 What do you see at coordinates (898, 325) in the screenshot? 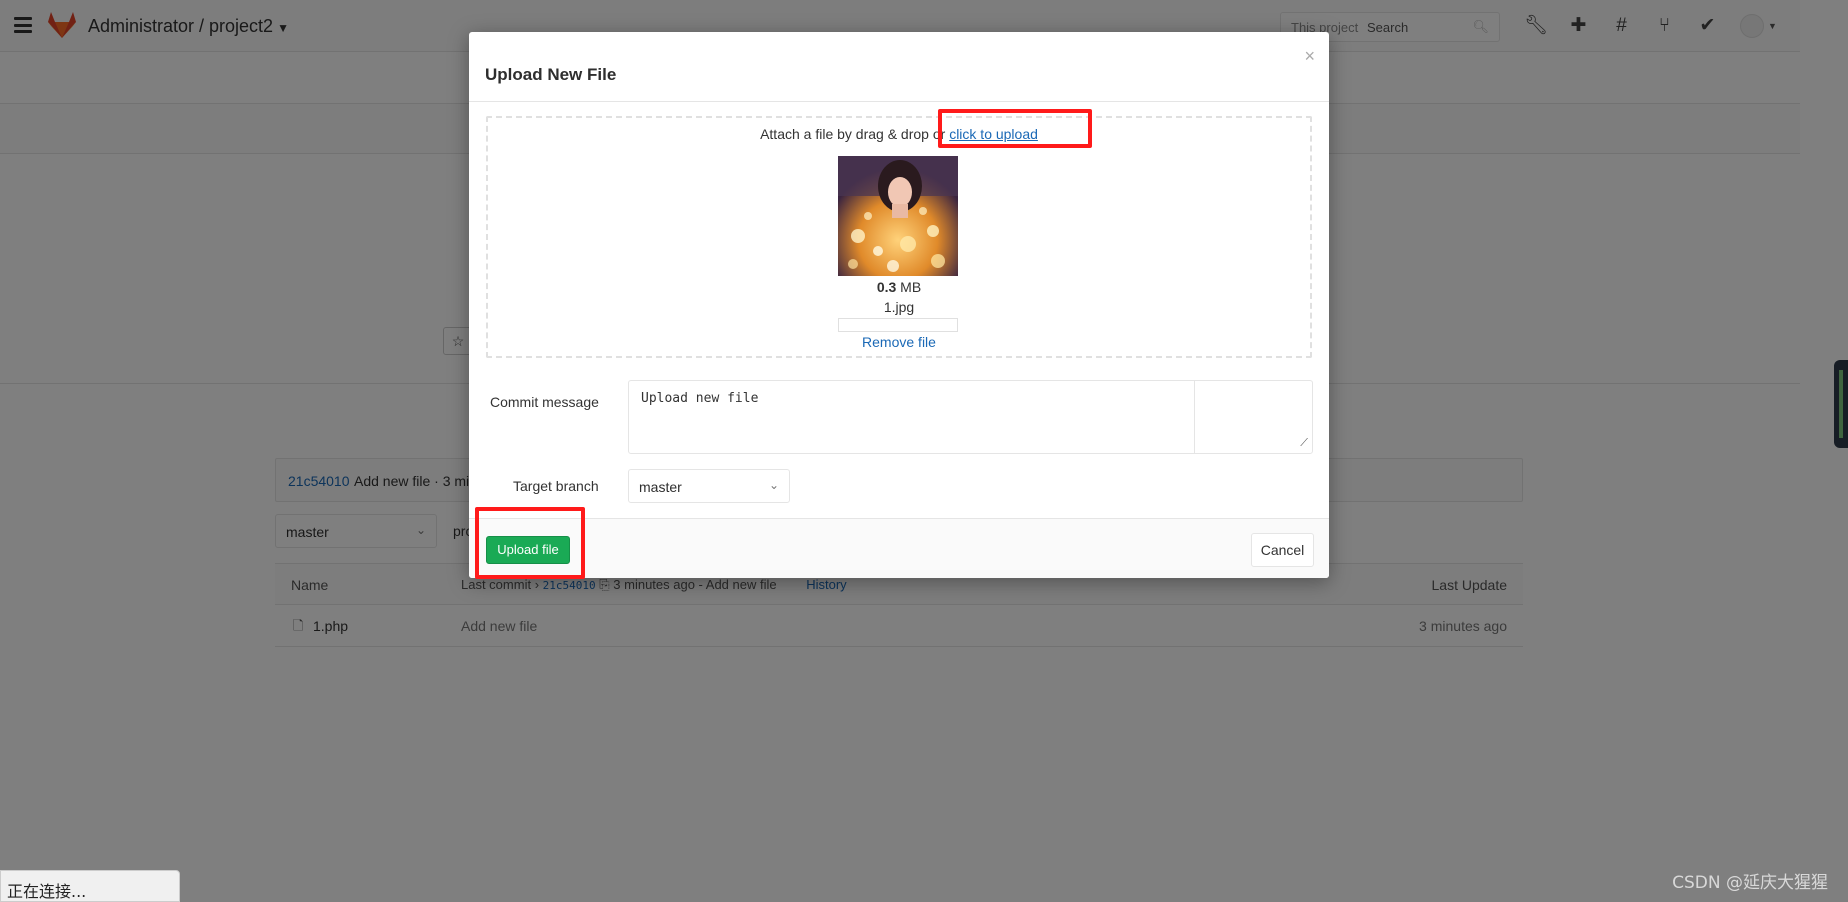
I see `upload-progress-bar` at bounding box center [898, 325].